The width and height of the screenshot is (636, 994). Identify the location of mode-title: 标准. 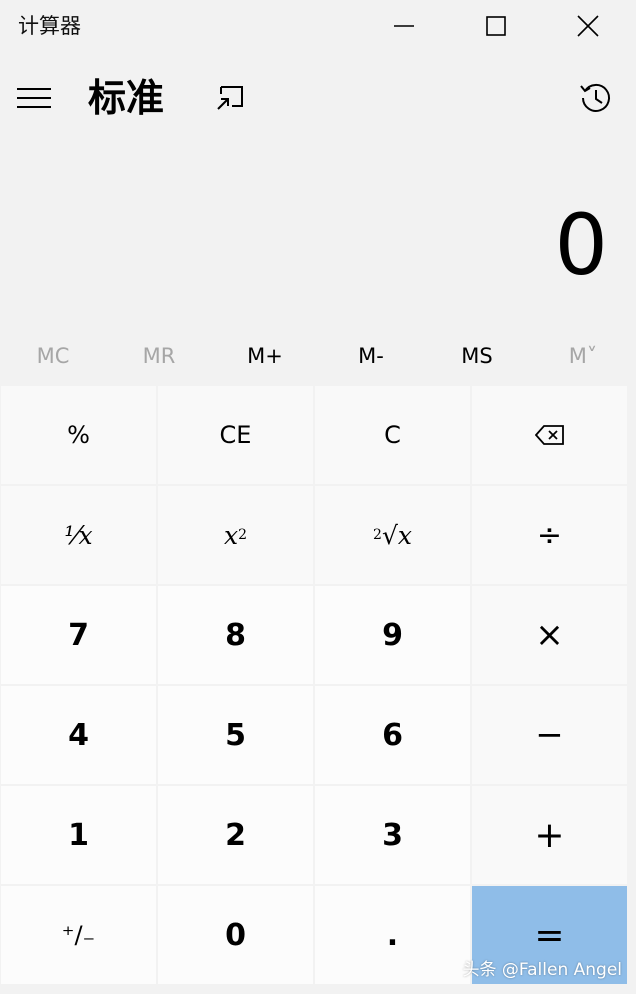
(126, 98).